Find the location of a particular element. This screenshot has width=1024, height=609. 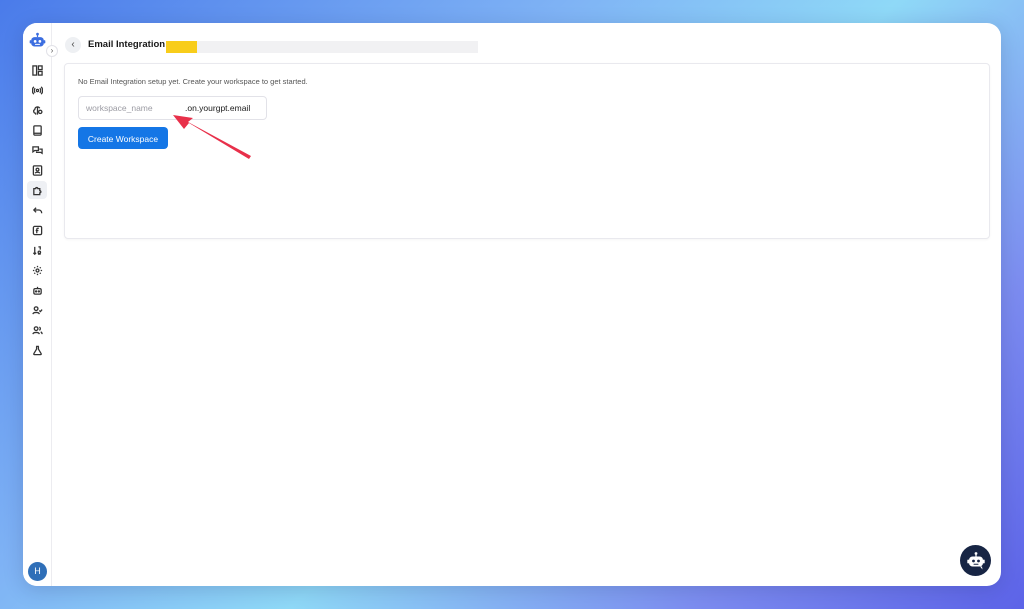

bot-icon is located at coordinates (37, 290).